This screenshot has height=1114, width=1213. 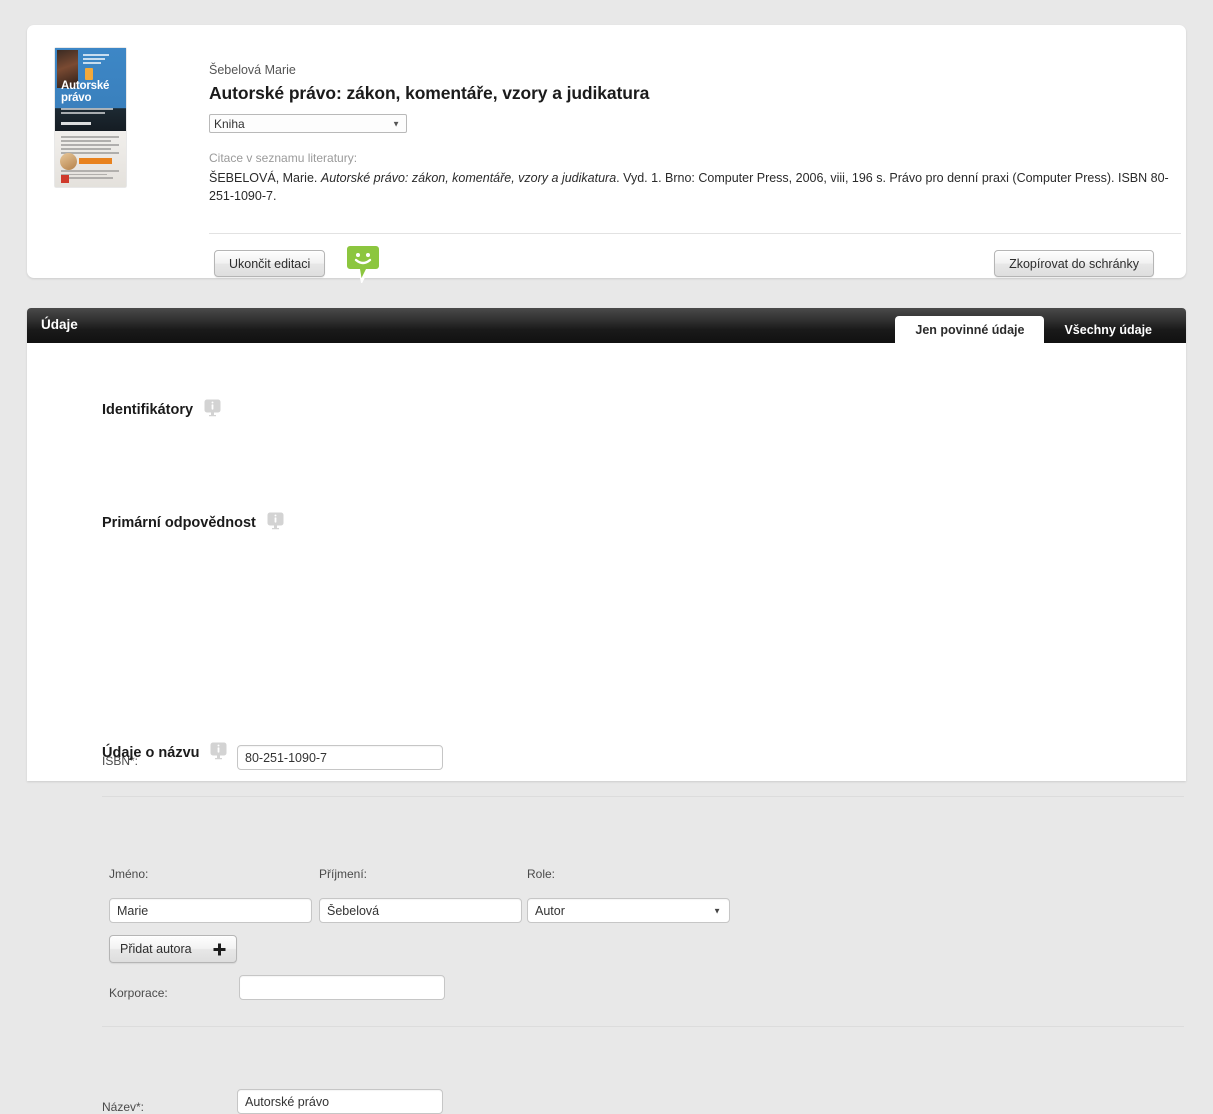 What do you see at coordinates (85, 86) in the screenshot?
I see `cover-title-line1: Autorské` at bounding box center [85, 86].